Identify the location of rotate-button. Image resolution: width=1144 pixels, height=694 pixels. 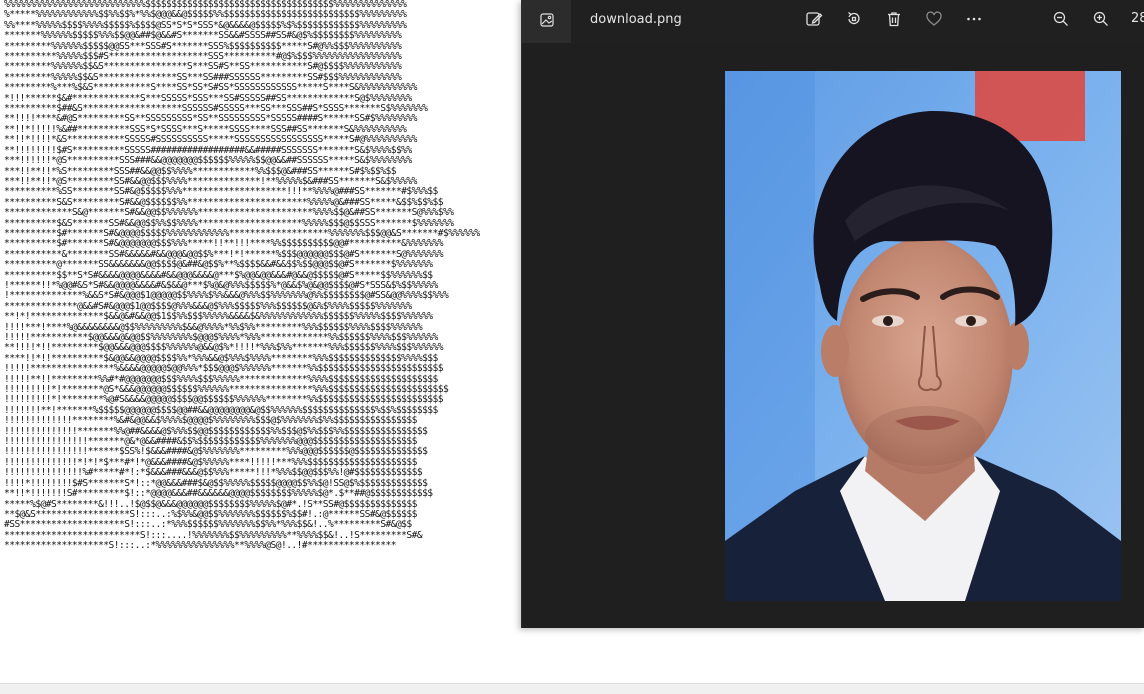
(854, 21).